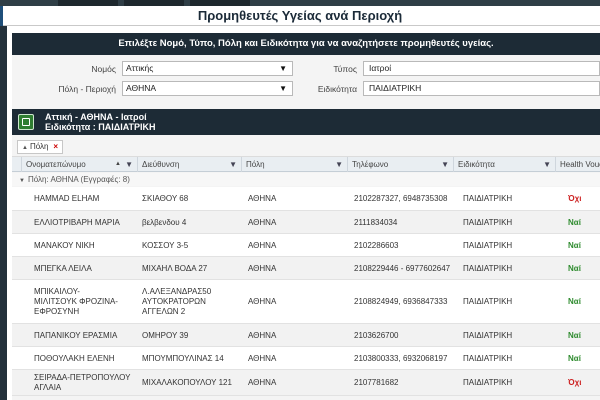 This screenshot has width=600, height=400. What do you see at coordinates (80, 164) in the screenshot?
I see `col-name: Ονοματεπώνυμο ▲ ▼` at bounding box center [80, 164].